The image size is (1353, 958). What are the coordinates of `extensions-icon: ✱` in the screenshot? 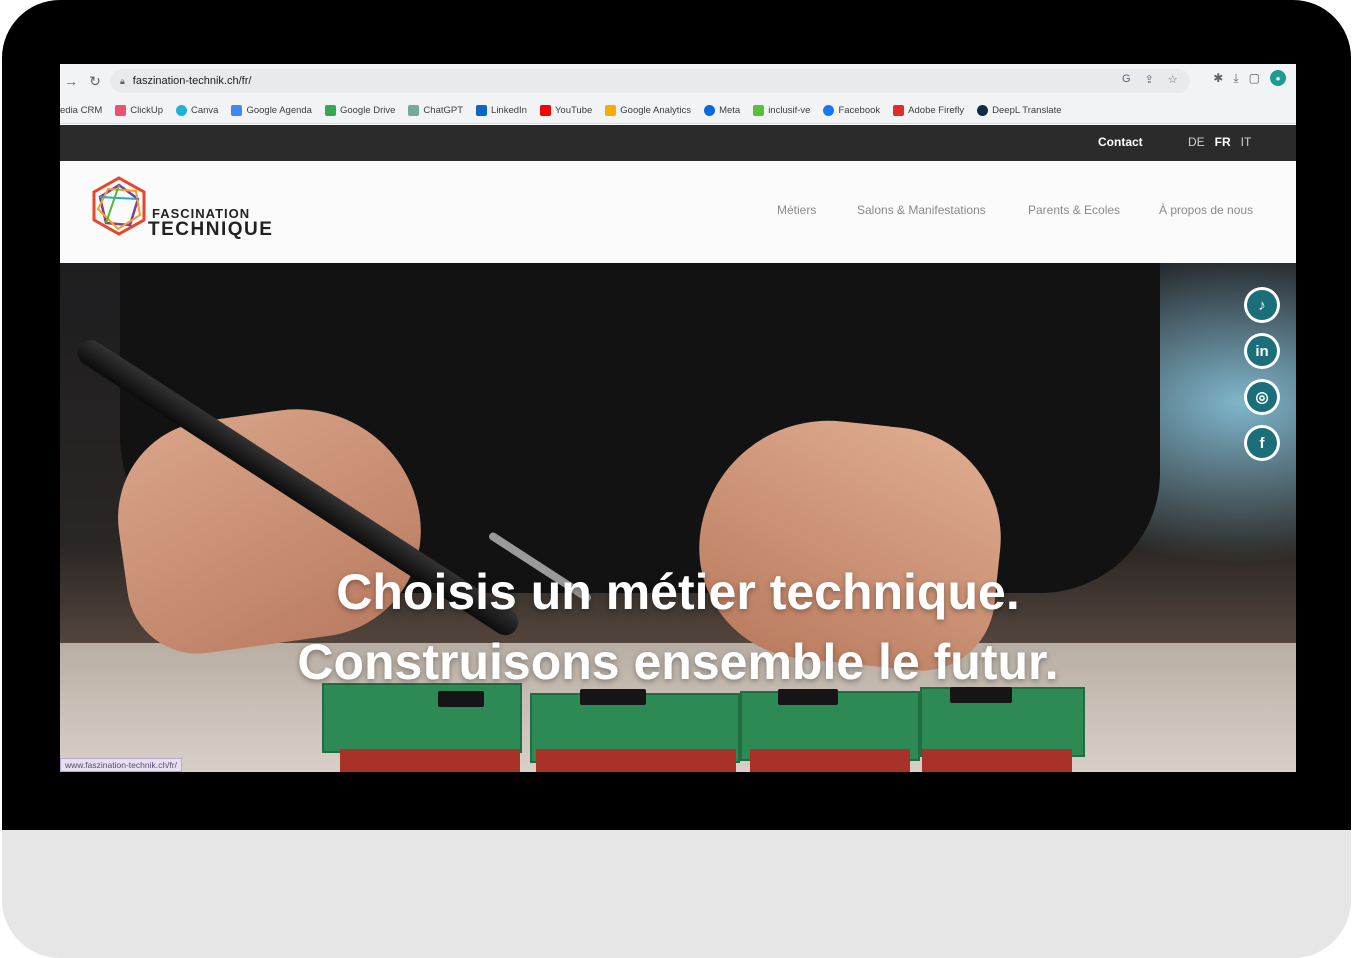 It's located at (1218, 78).